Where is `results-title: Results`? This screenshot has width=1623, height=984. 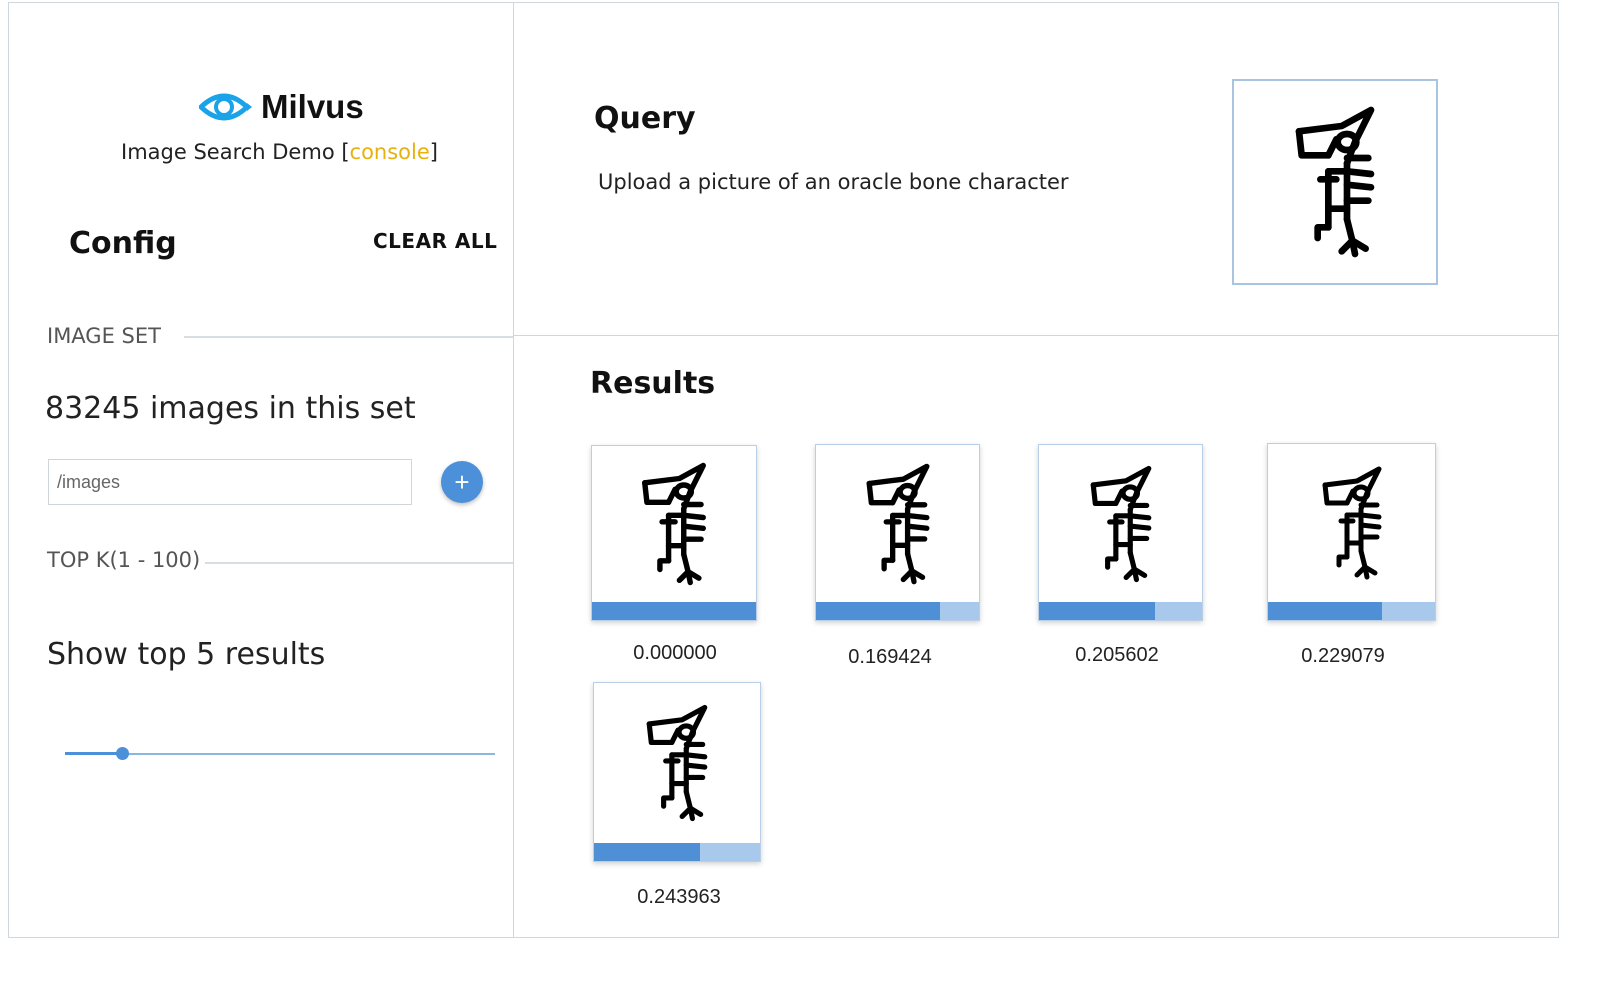 results-title: Results is located at coordinates (653, 383).